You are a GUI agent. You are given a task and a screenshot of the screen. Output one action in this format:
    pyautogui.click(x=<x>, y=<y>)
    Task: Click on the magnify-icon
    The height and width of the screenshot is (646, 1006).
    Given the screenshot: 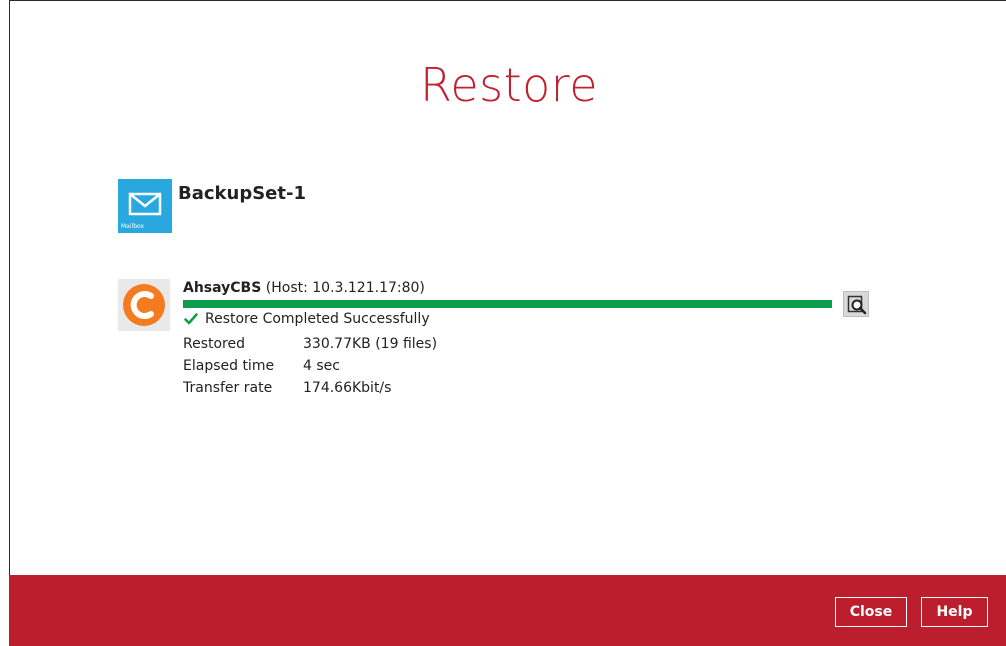 What is the action you would take?
    pyautogui.click(x=857, y=305)
    